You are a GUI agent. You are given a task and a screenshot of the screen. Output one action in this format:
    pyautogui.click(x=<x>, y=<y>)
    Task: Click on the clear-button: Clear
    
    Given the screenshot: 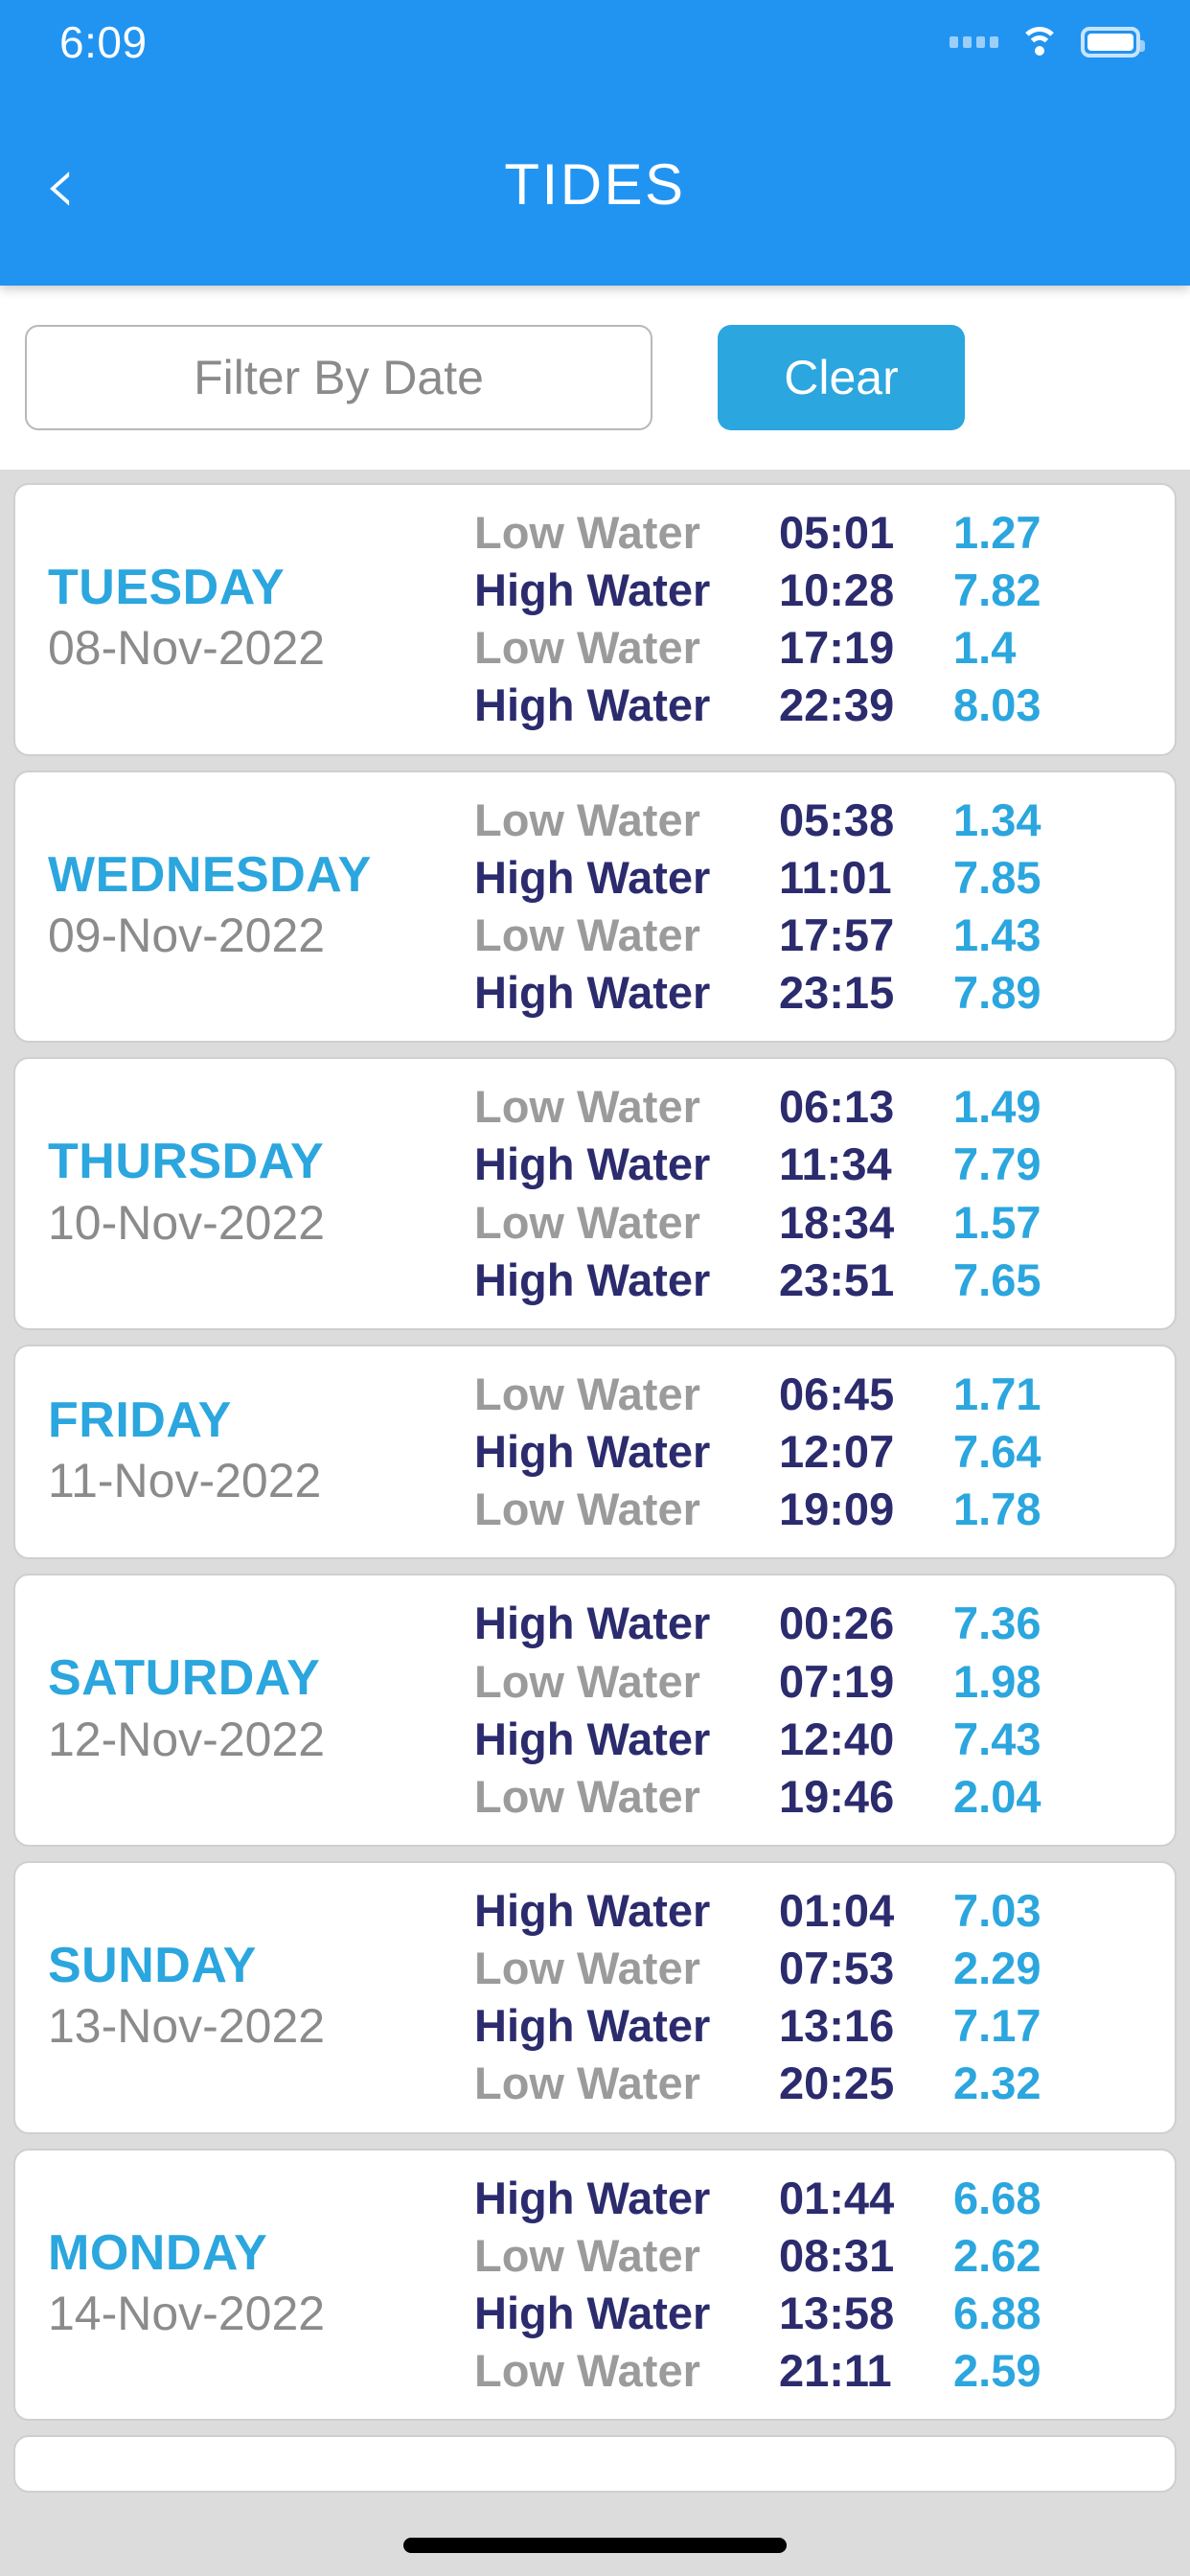 What is the action you would take?
    pyautogui.click(x=842, y=377)
    